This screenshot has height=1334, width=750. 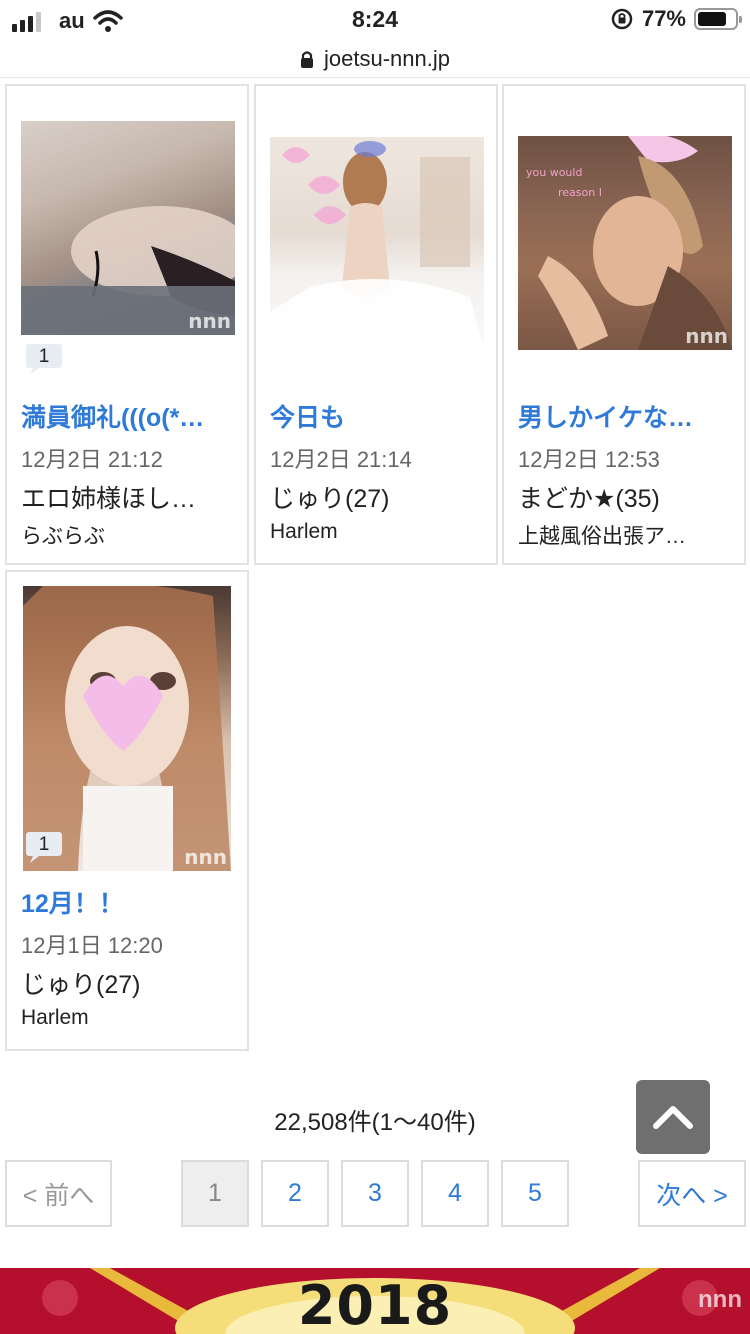 What do you see at coordinates (628, 497) in the screenshot?
I see `post-author: まどか★(35)` at bounding box center [628, 497].